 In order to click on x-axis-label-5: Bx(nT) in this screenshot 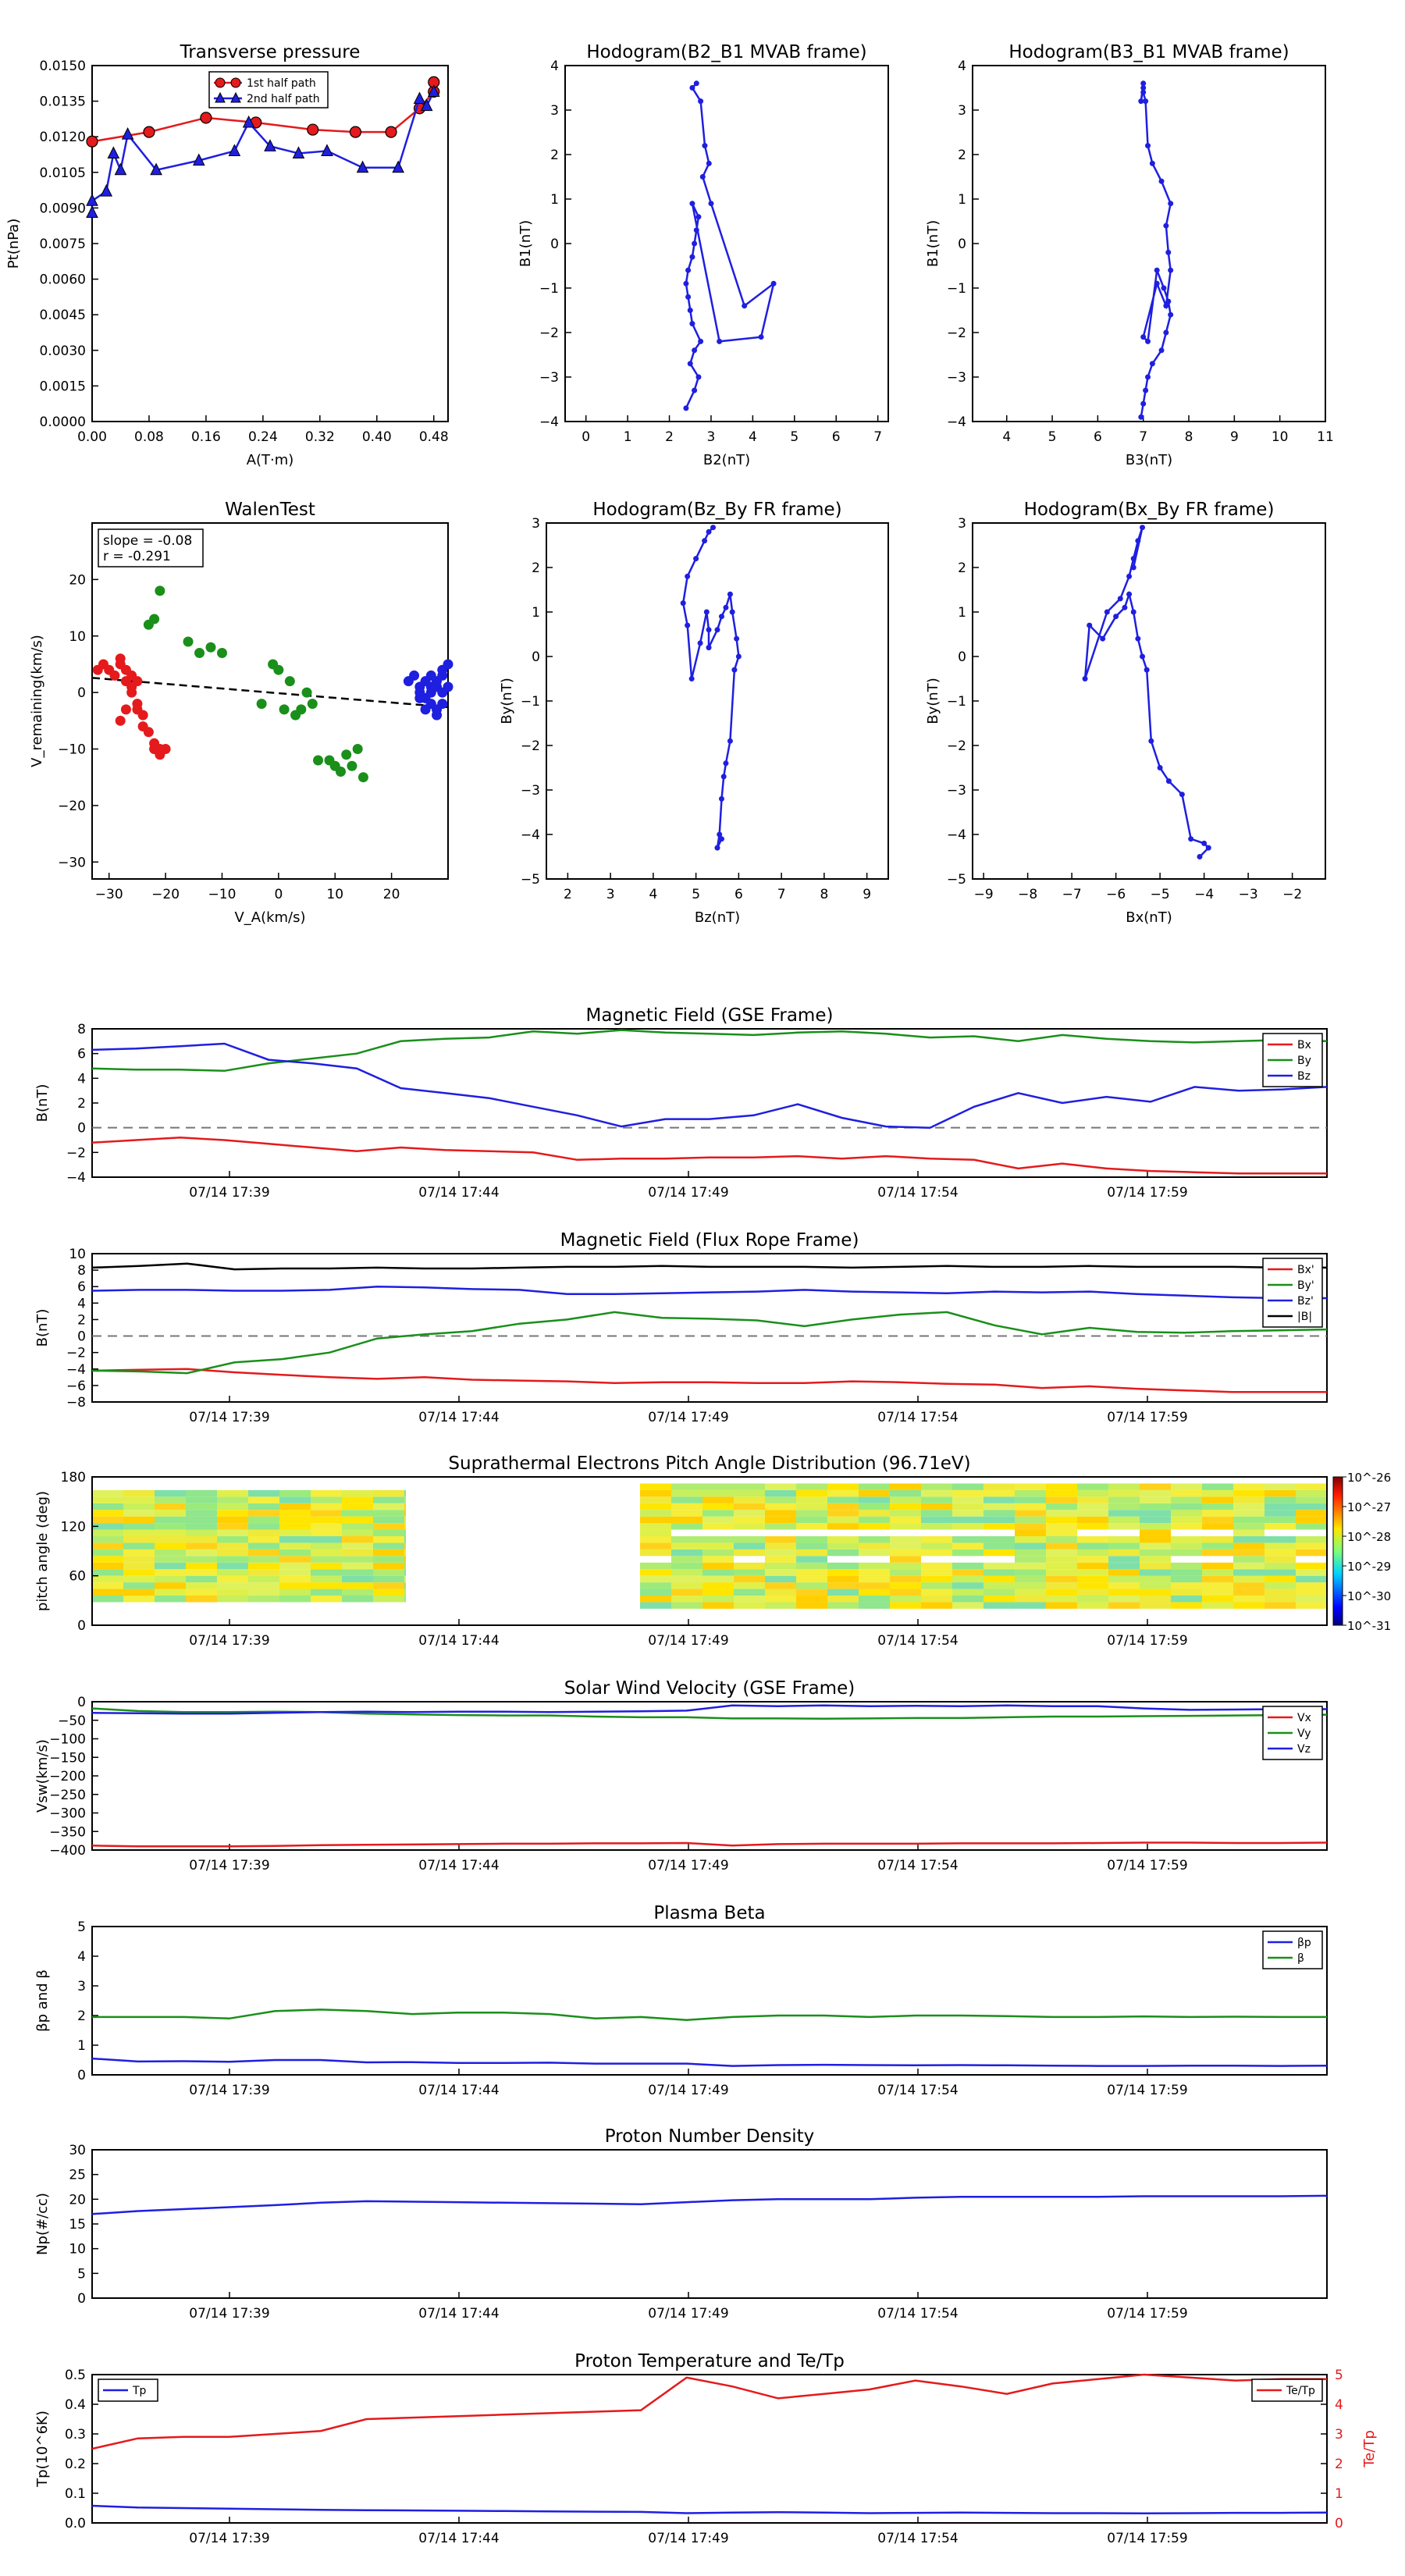, I will do `click(1149, 918)`.